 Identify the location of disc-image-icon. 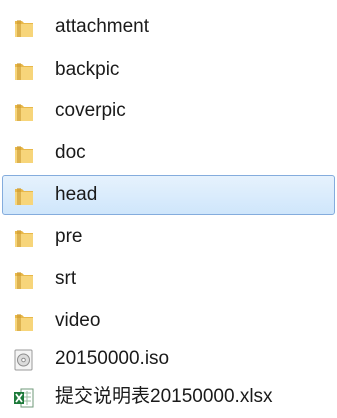
(24, 360).